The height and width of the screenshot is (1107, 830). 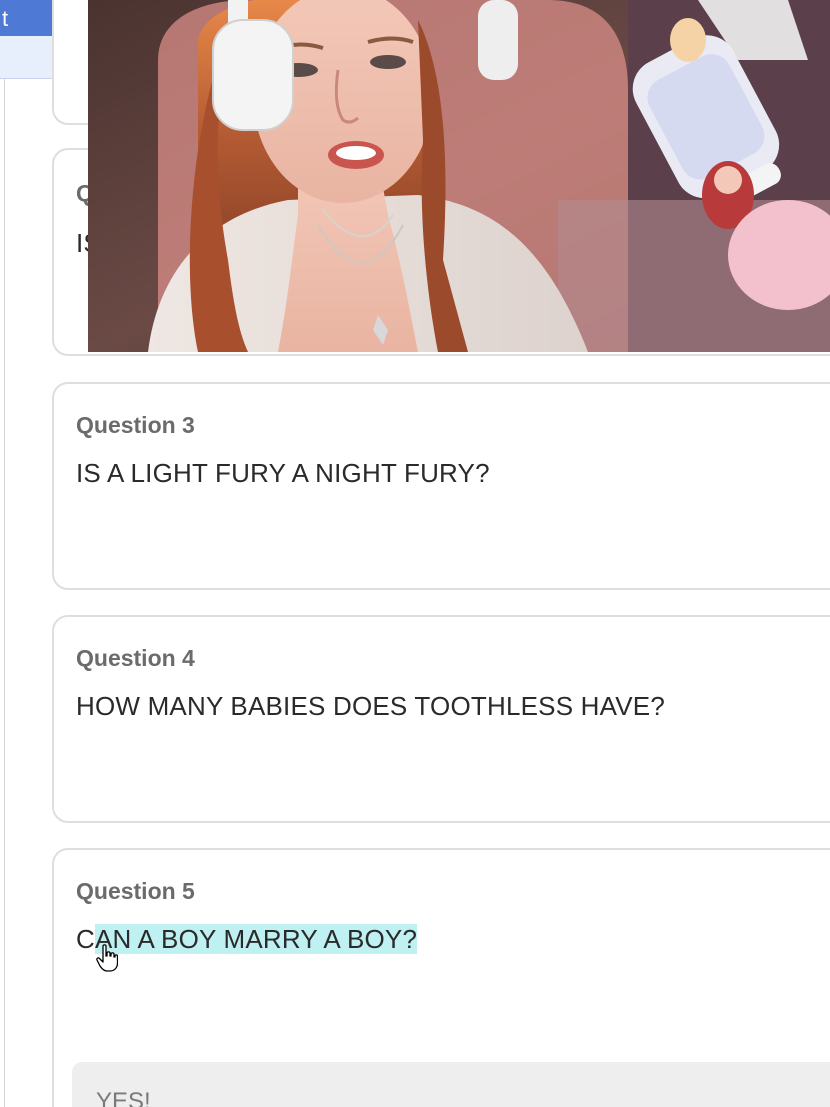 I want to click on question-label: Question 3, so click(x=135, y=425).